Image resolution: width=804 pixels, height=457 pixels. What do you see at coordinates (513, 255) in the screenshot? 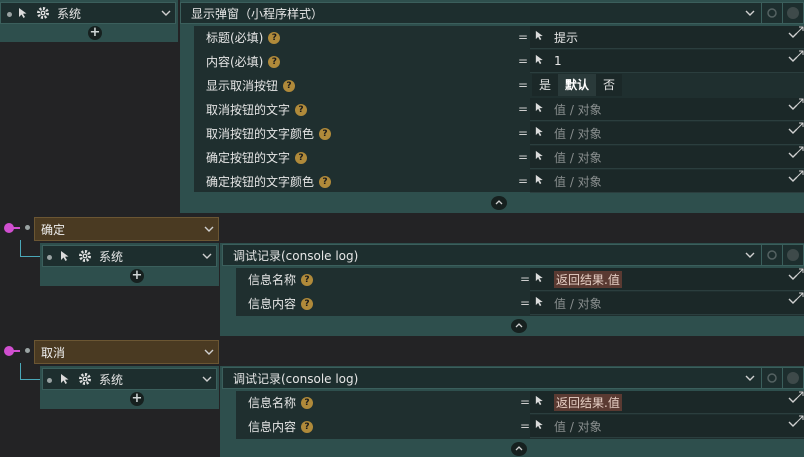
I see `branch1-action-header: 调试记录(console log)` at bounding box center [513, 255].